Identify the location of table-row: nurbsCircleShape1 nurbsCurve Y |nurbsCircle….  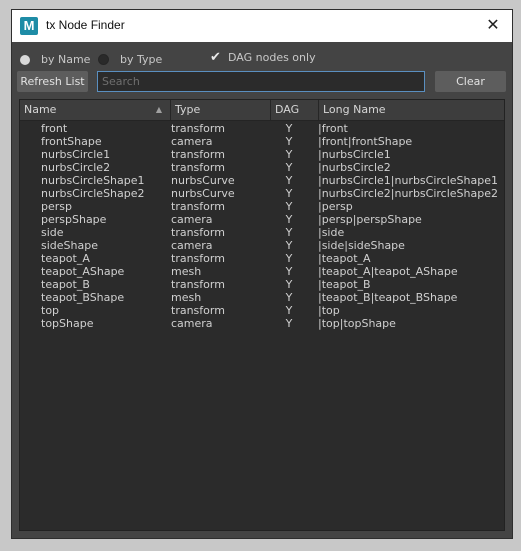
(262, 180).